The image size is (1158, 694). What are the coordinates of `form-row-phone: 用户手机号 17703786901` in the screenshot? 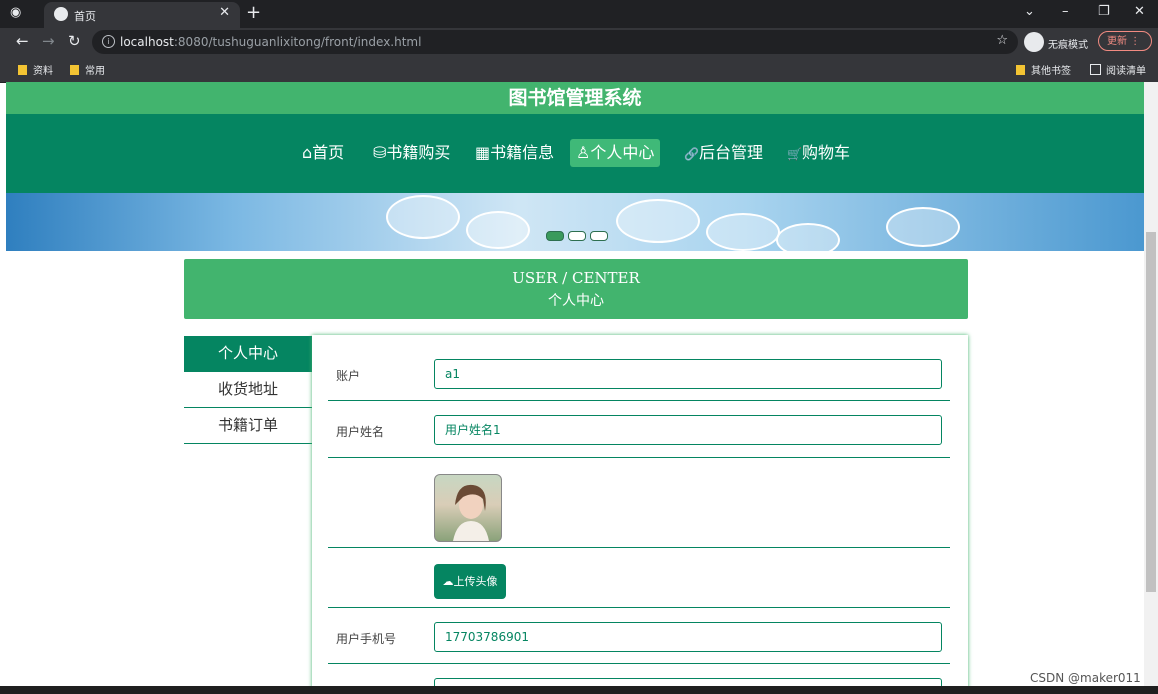 It's located at (639, 636).